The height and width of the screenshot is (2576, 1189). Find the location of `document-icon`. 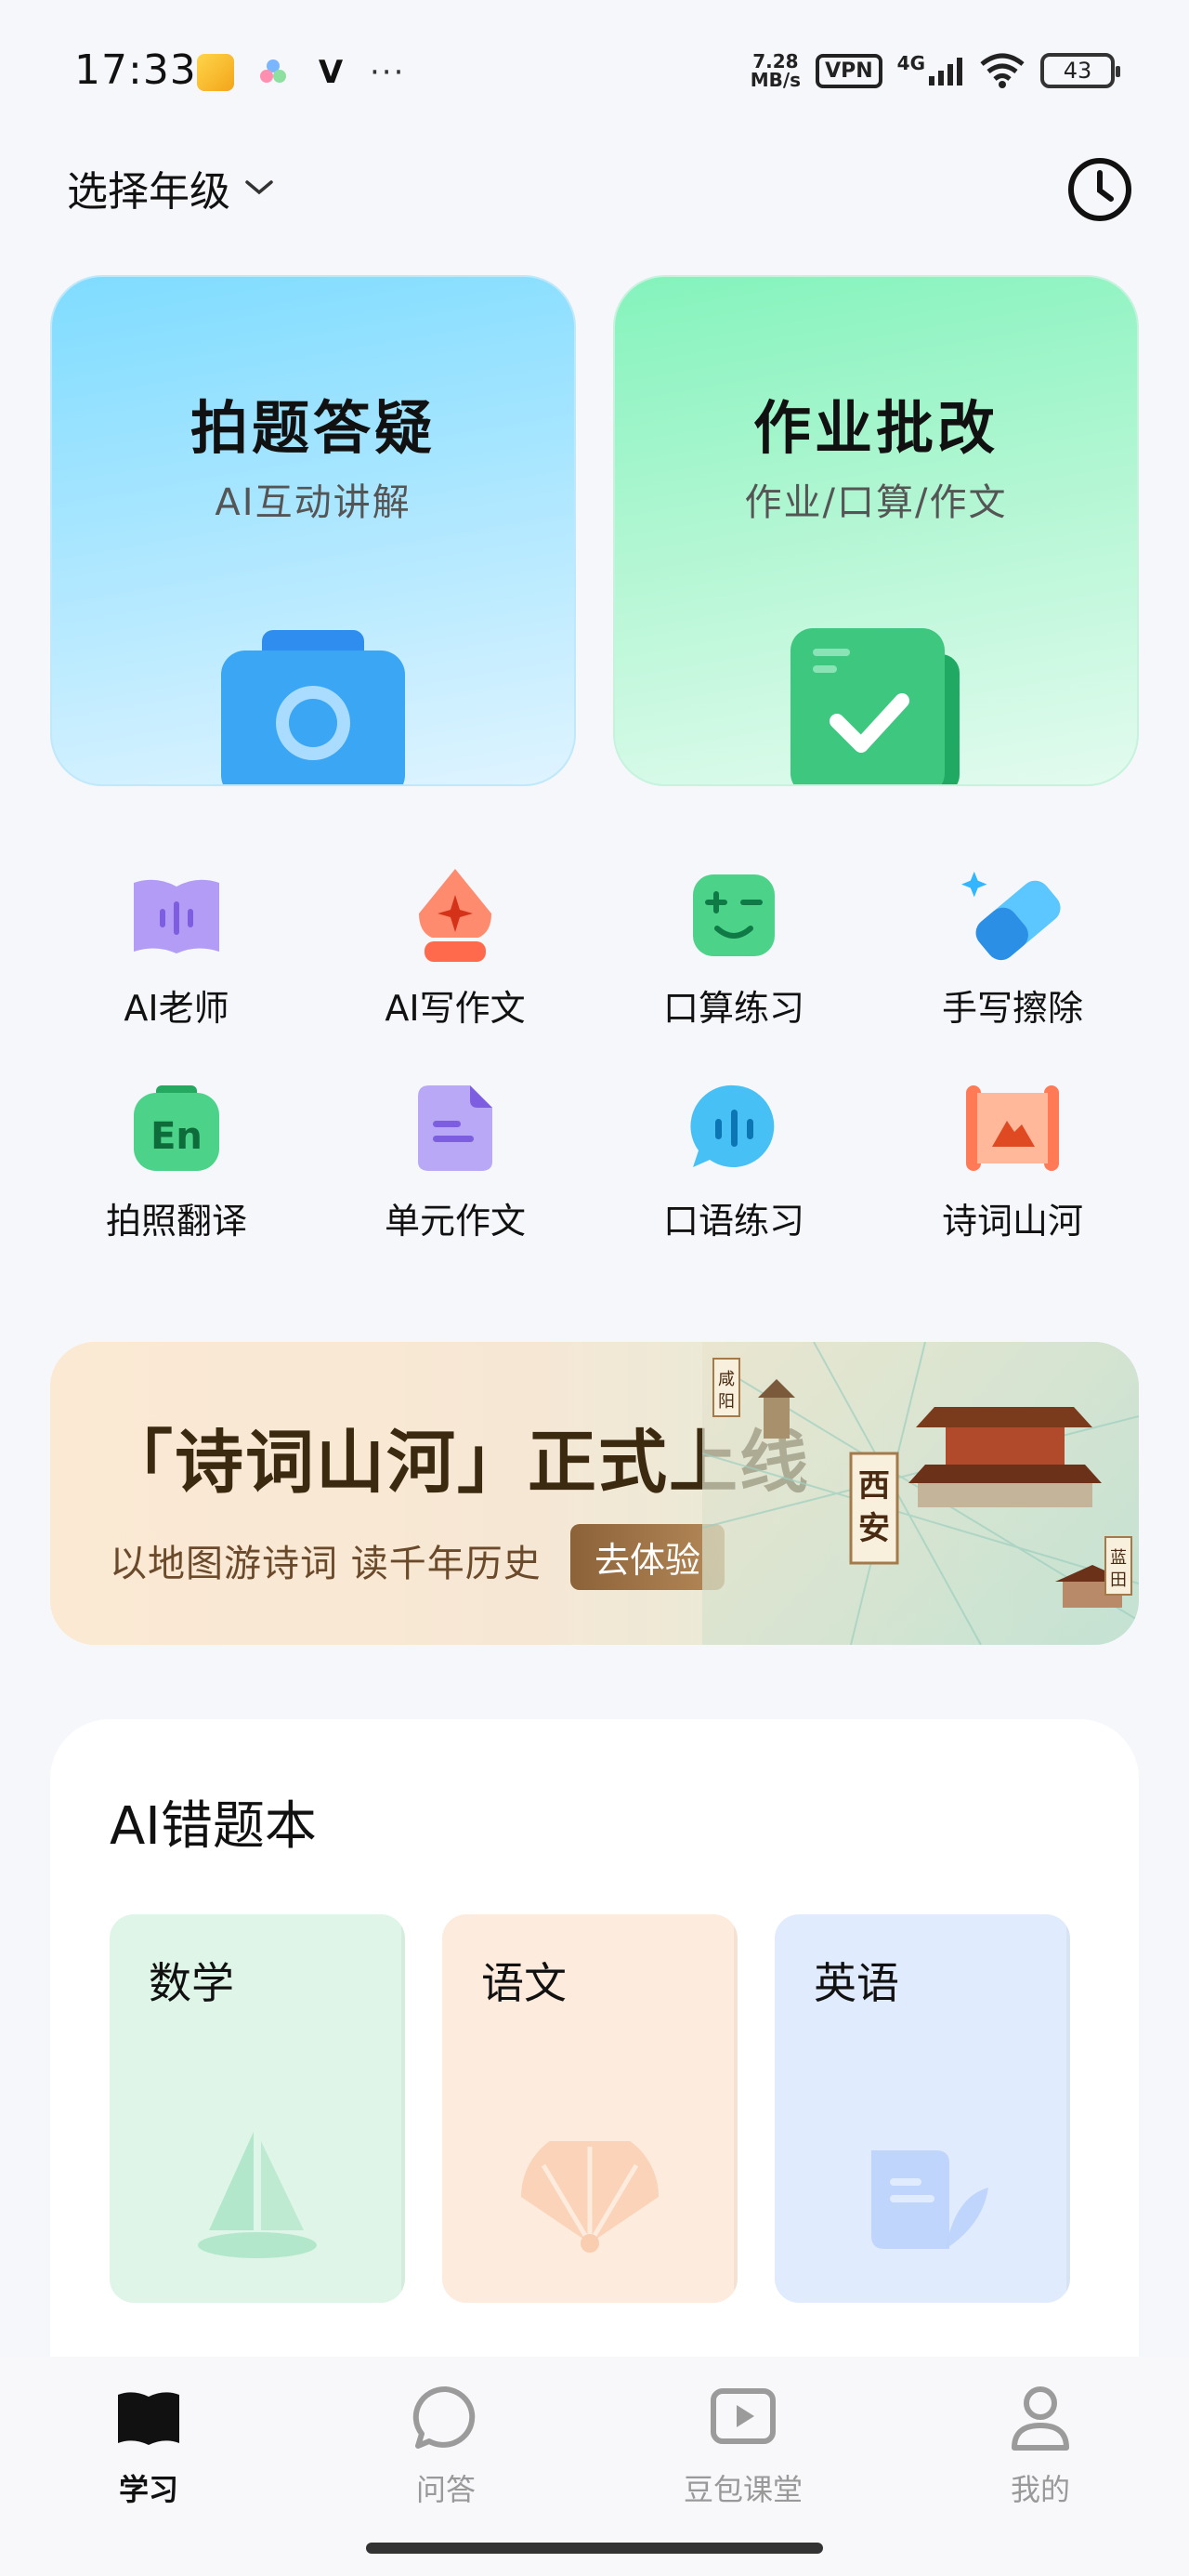

document-icon is located at coordinates (455, 1128).